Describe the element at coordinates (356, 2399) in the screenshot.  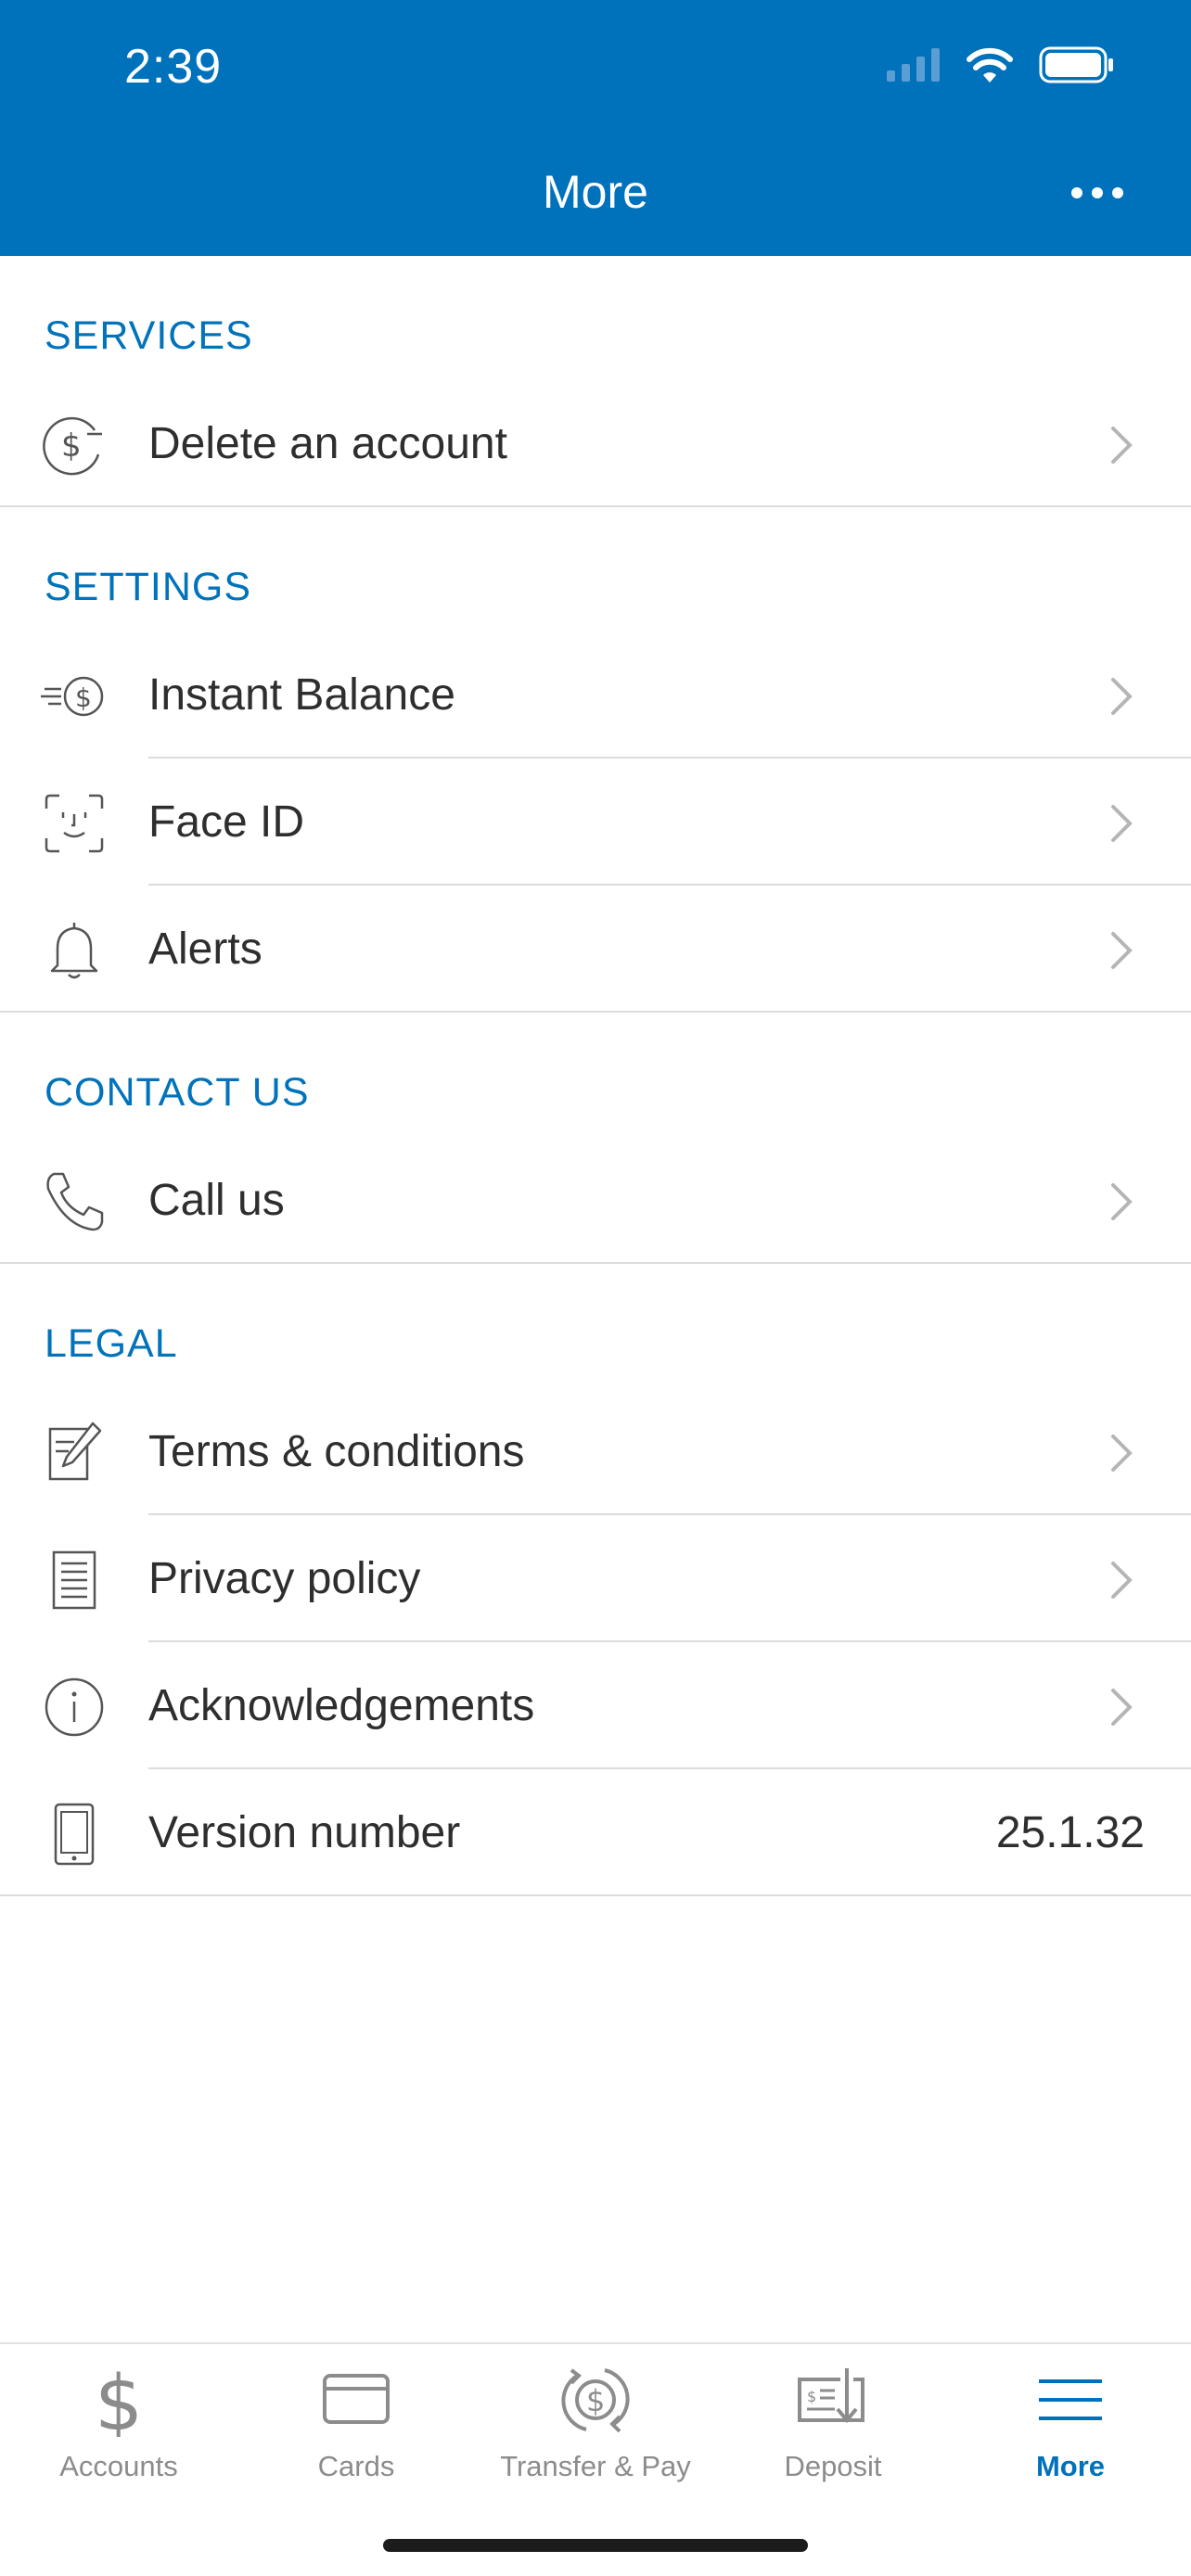
I see `card-icon` at that location.